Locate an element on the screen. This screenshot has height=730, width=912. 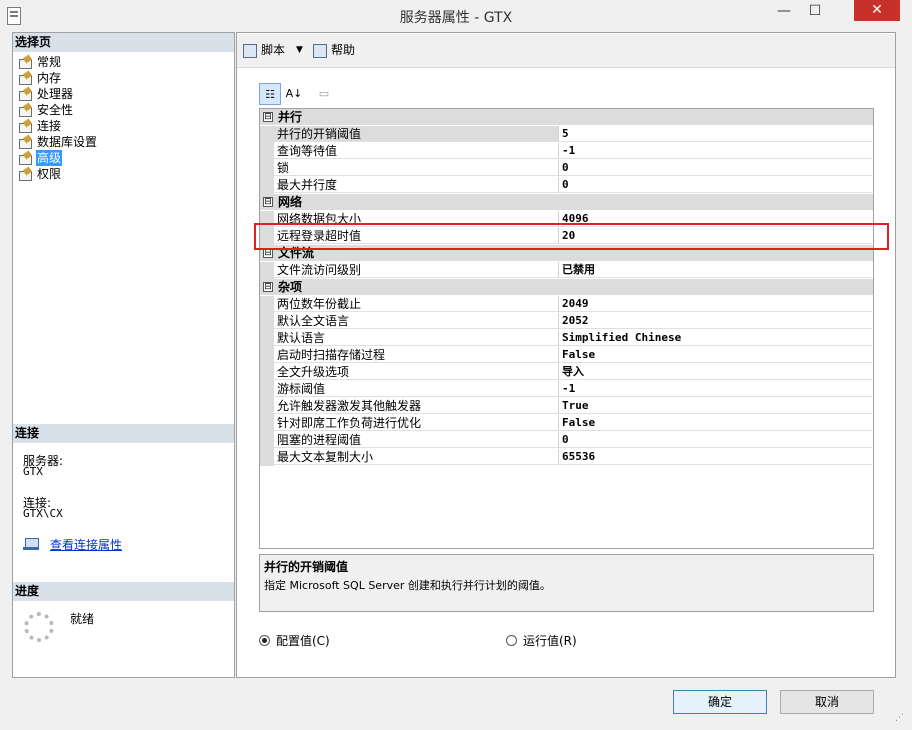
script-button: 脚本 is located at coordinates (264, 50).